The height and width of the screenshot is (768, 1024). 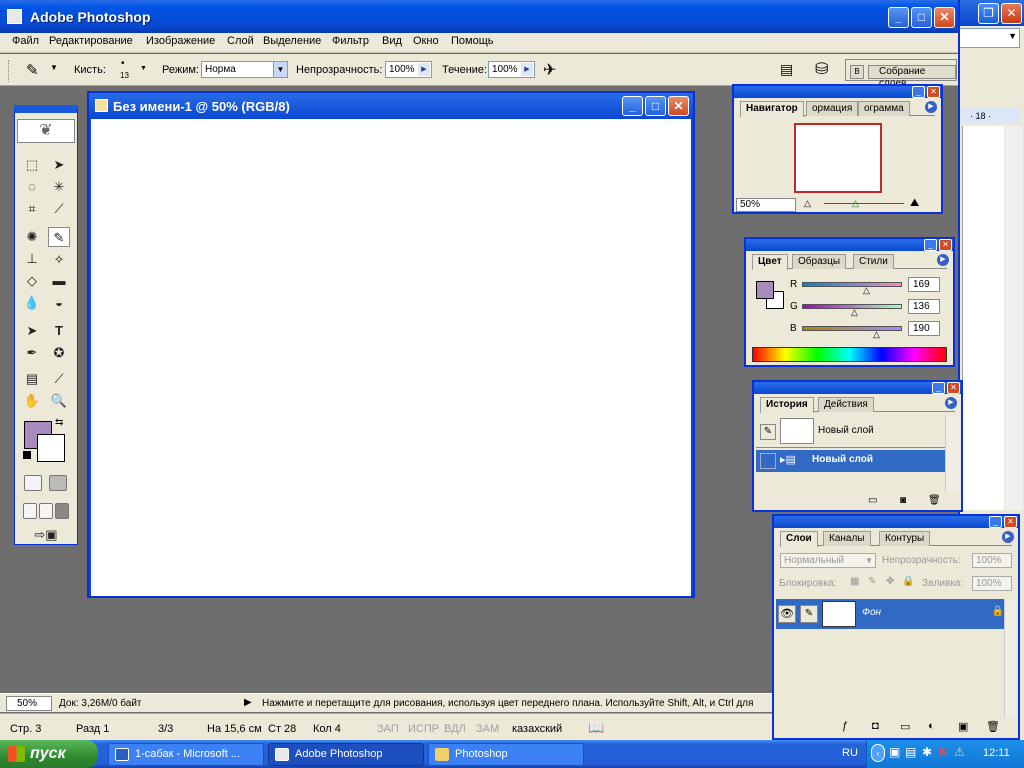 What do you see at coordinates (59, 379) in the screenshot?
I see `eyedropper-icon: ⟋` at bounding box center [59, 379].